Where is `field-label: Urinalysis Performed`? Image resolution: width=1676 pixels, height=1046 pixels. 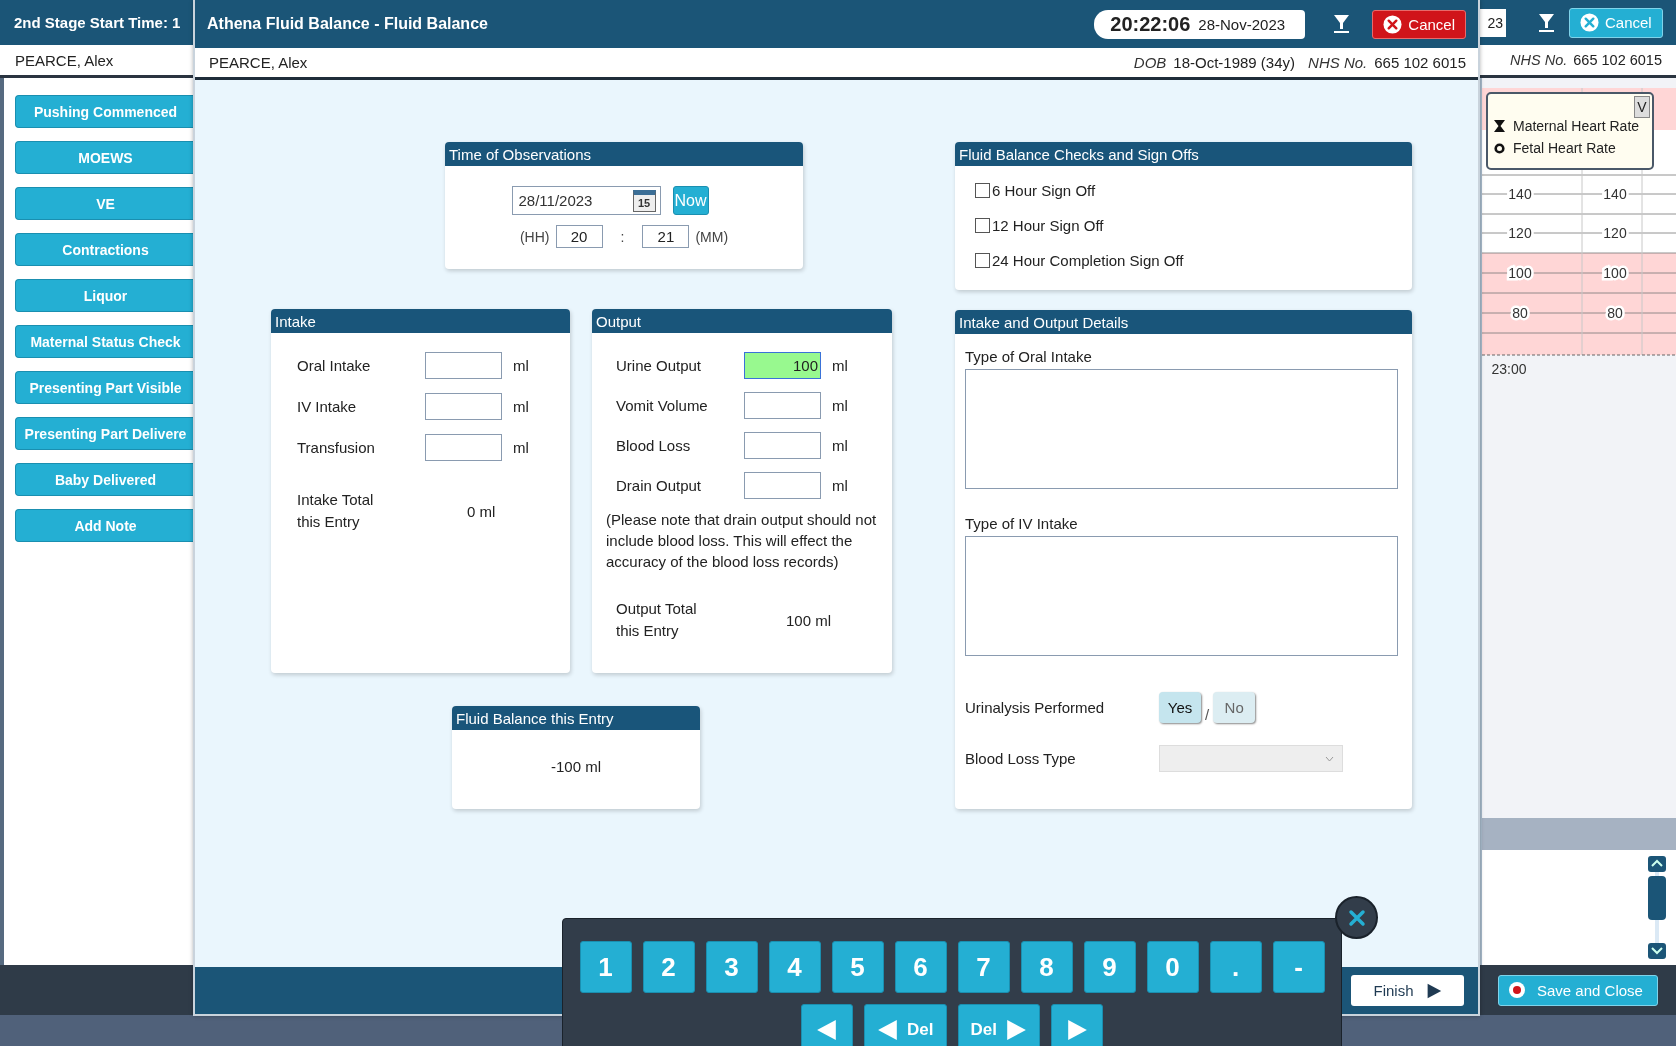 field-label: Urinalysis Performed is located at coordinates (1035, 707).